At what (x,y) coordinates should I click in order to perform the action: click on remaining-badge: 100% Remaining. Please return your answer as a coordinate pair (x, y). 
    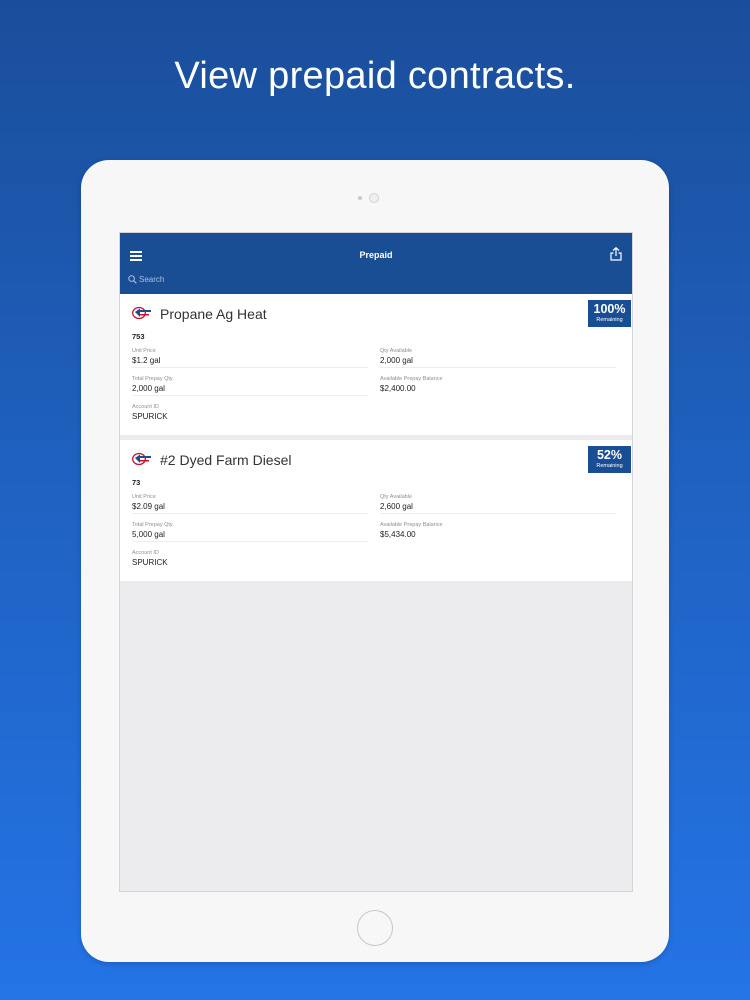
    Looking at the image, I should click on (609, 313).